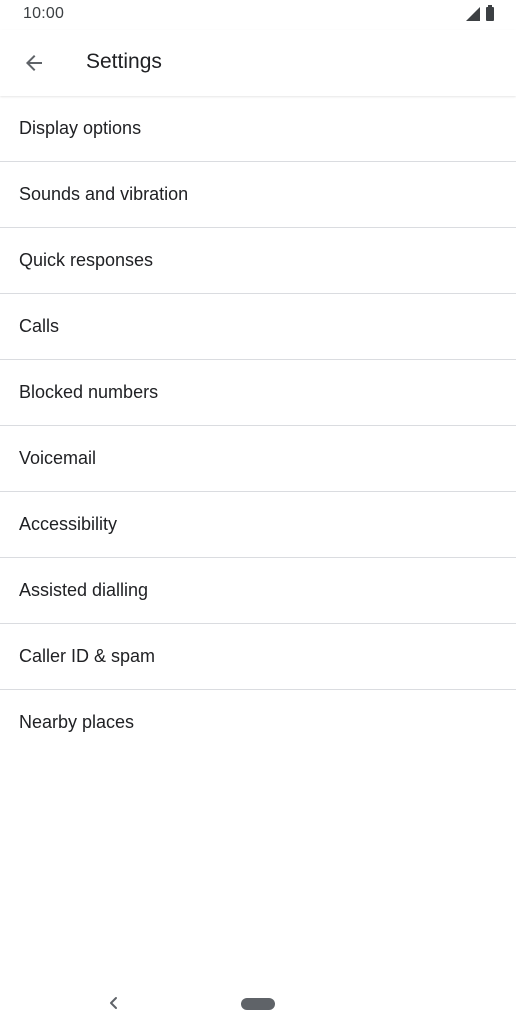 The height and width of the screenshot is (1032, 516). I want to click on status-bar: 10:00, so click(258, 15).